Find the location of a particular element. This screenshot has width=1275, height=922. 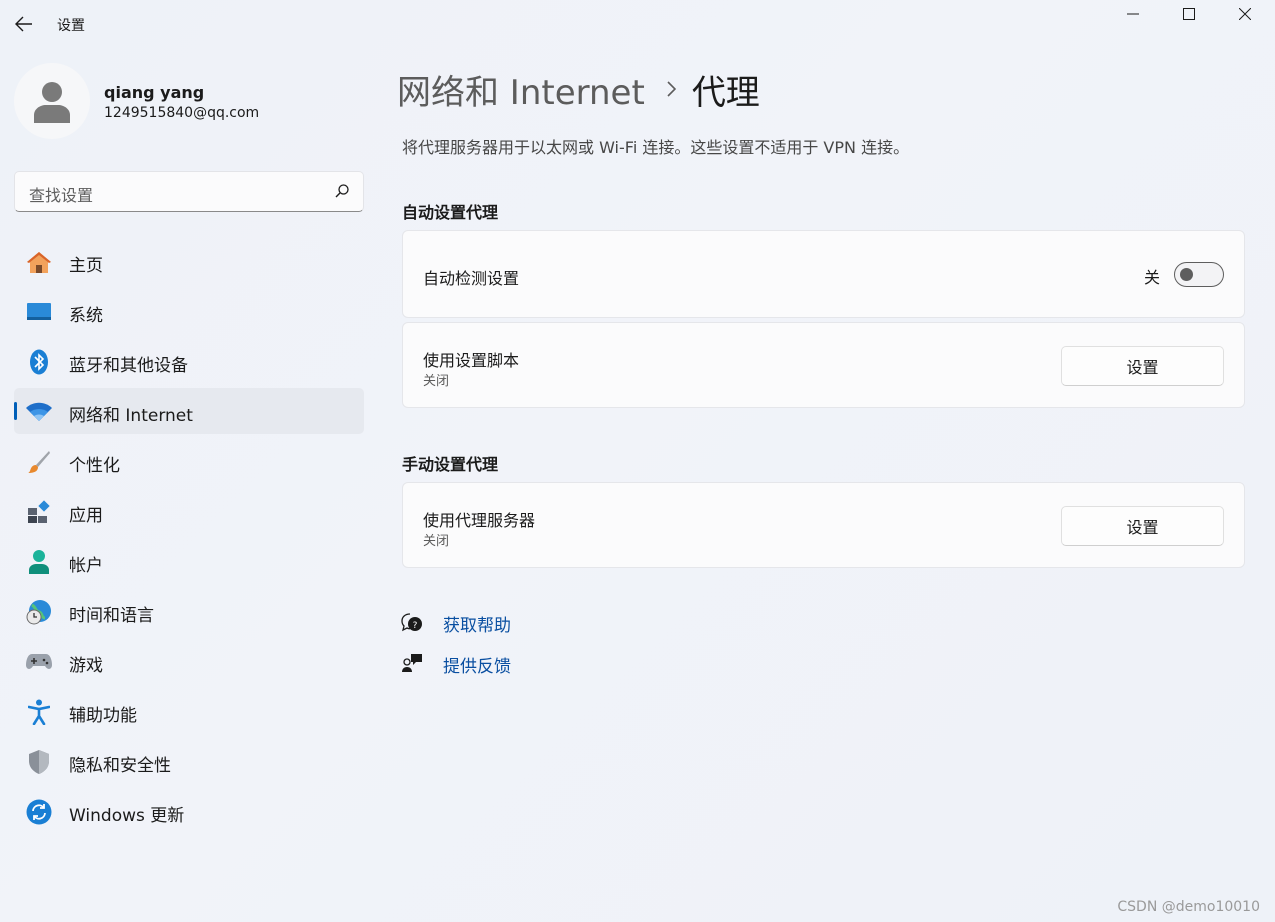

home-icon is located at coordinates (39, 262).